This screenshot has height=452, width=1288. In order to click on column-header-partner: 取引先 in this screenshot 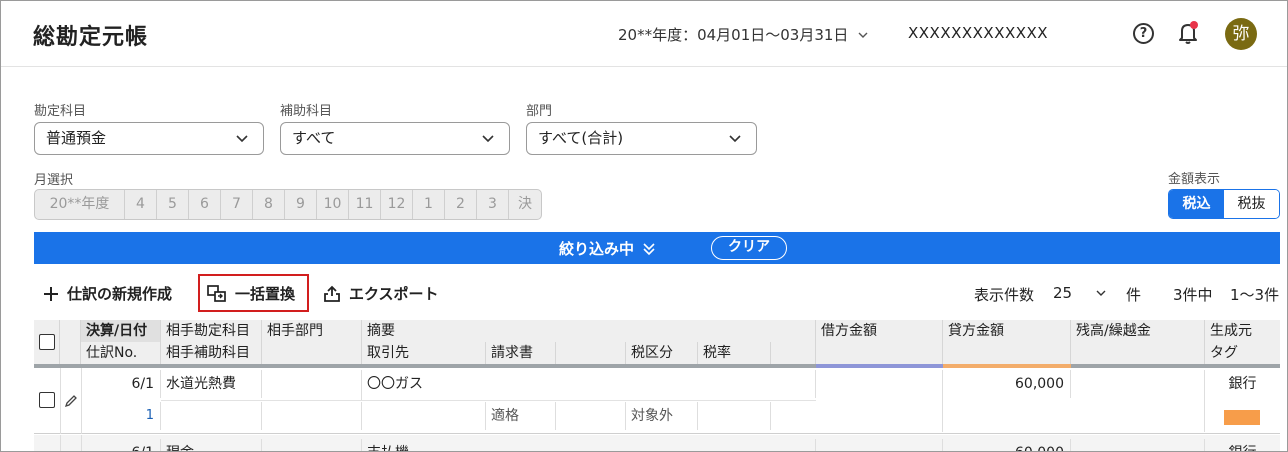, I will do `click(424, 353)`.